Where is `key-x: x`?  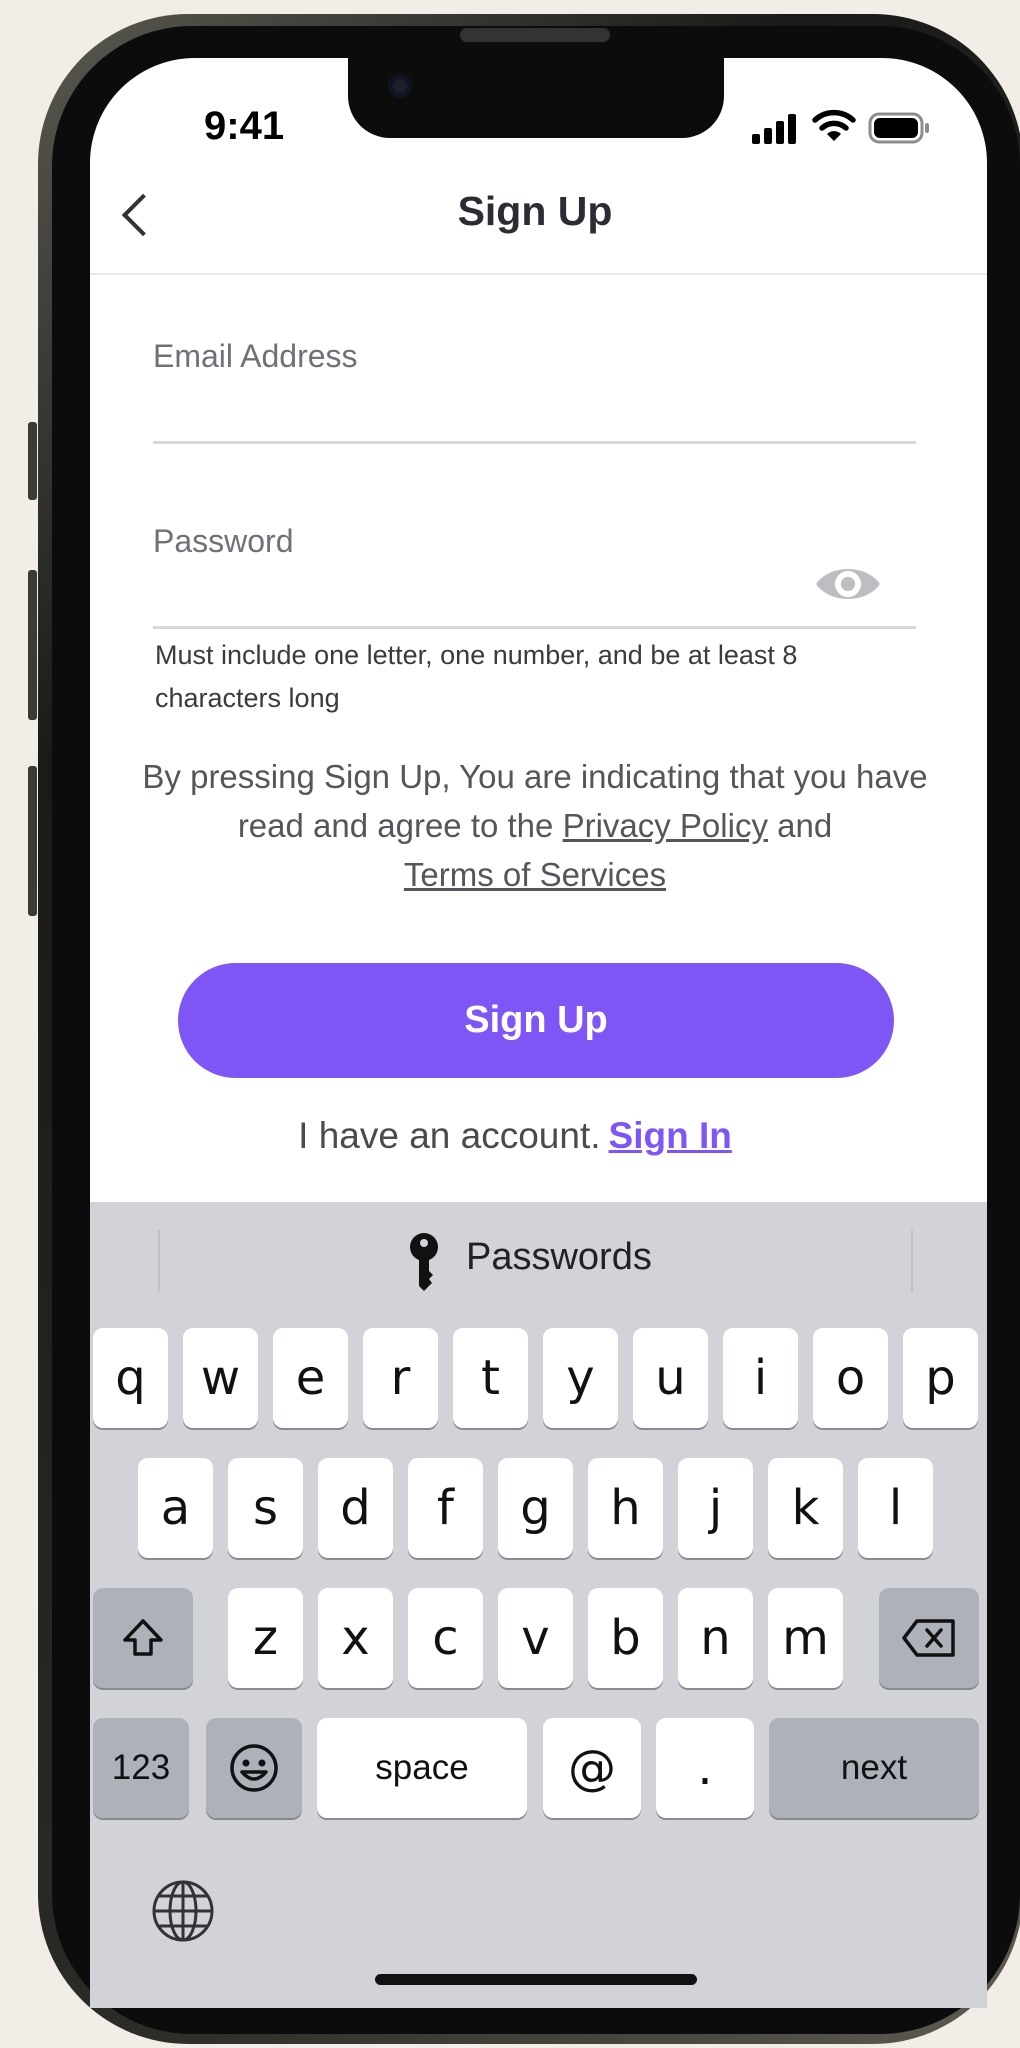 key-x: x is located at coordinates (355, 1638).